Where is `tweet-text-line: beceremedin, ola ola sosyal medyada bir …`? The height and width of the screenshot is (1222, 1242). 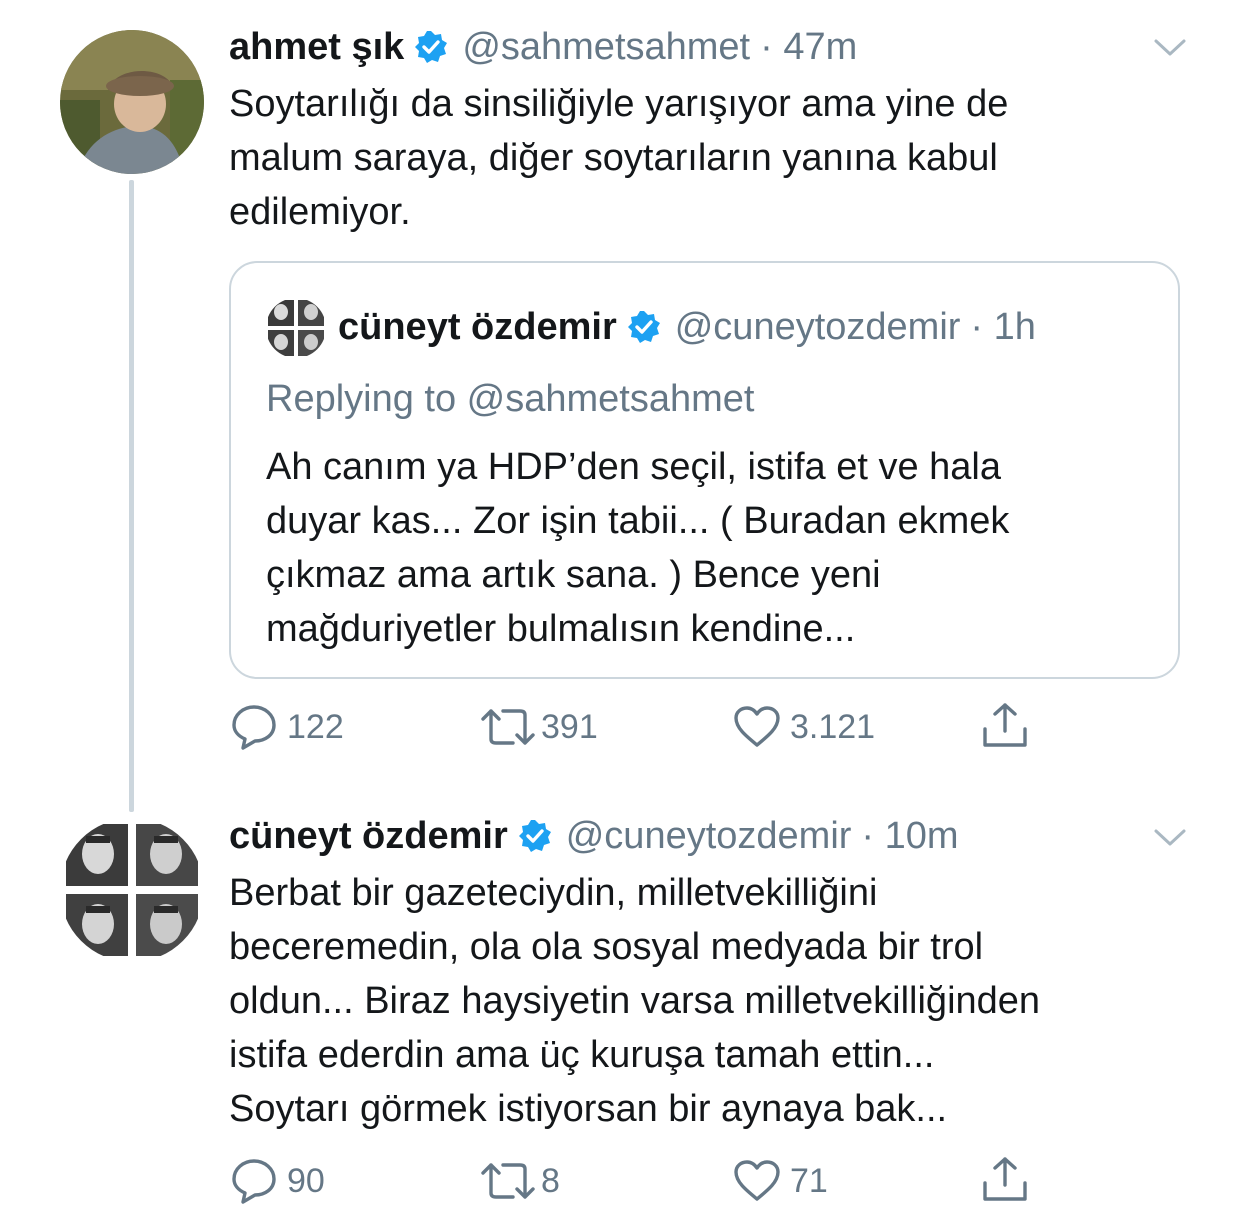 tweet-text-line: beceremedin, ola ola sosyal medyada bir … is located at coordinates (606, 947).